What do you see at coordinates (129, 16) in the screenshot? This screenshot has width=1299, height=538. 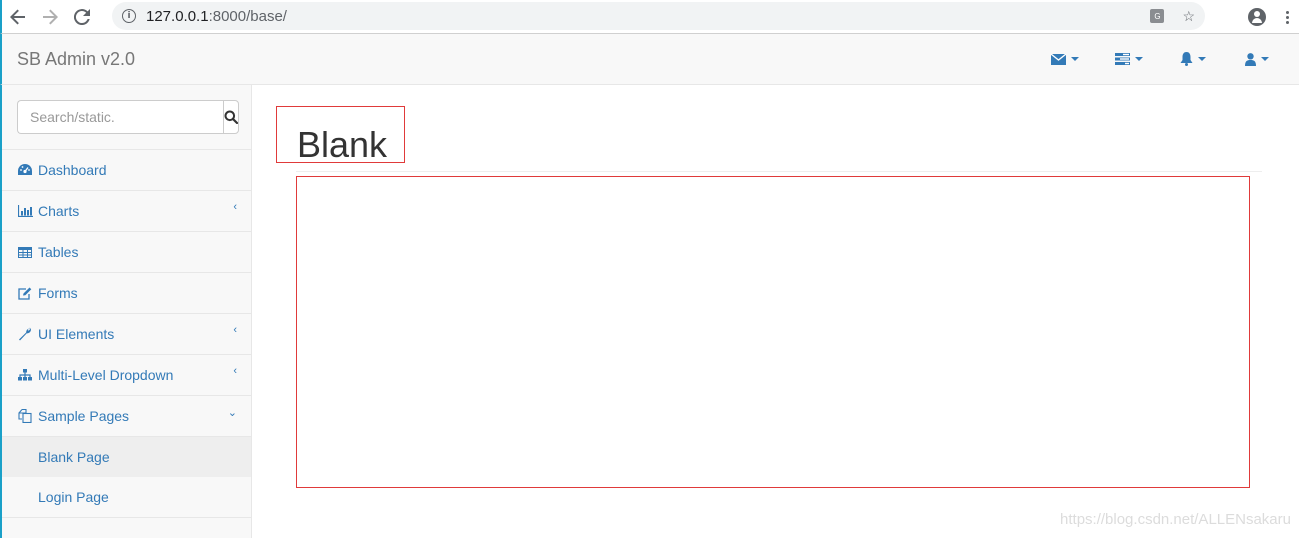 I see `info-icon: i` at bounding box center [129, 16].